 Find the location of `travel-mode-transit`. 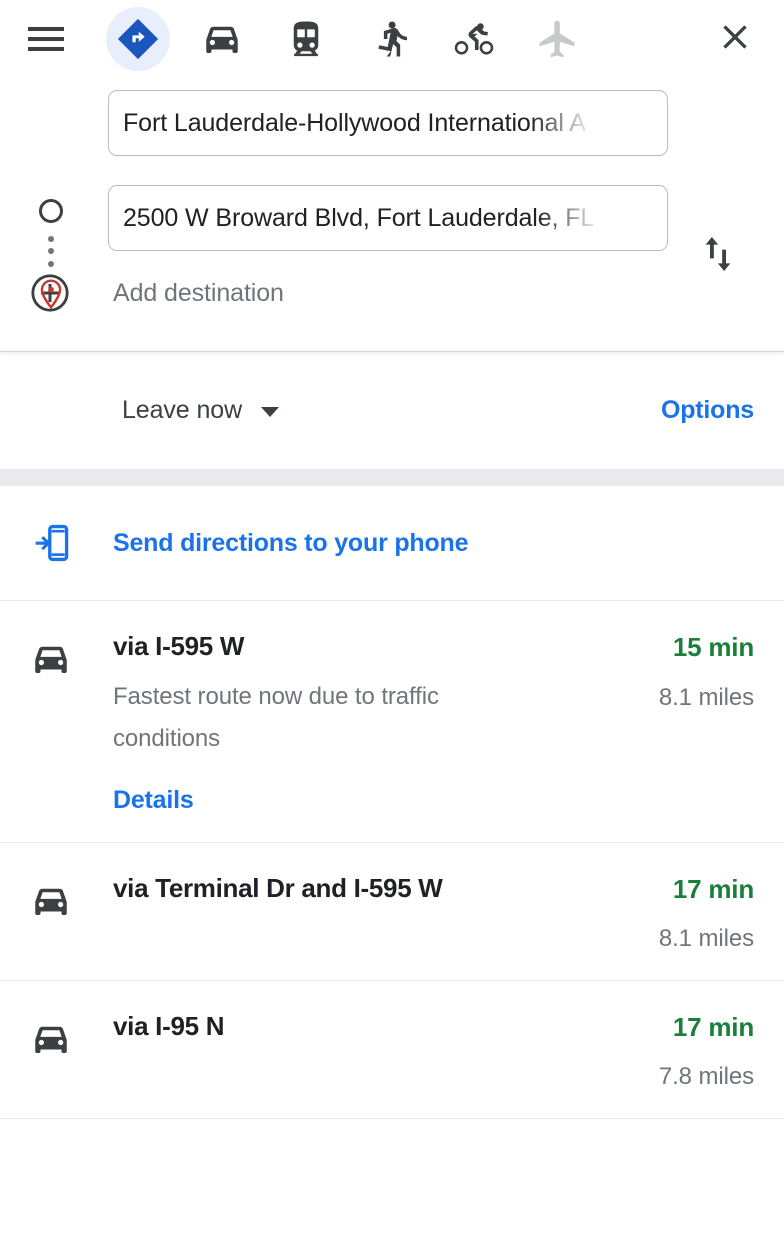

travel-mode-transit is located at coordinates (306, 39).